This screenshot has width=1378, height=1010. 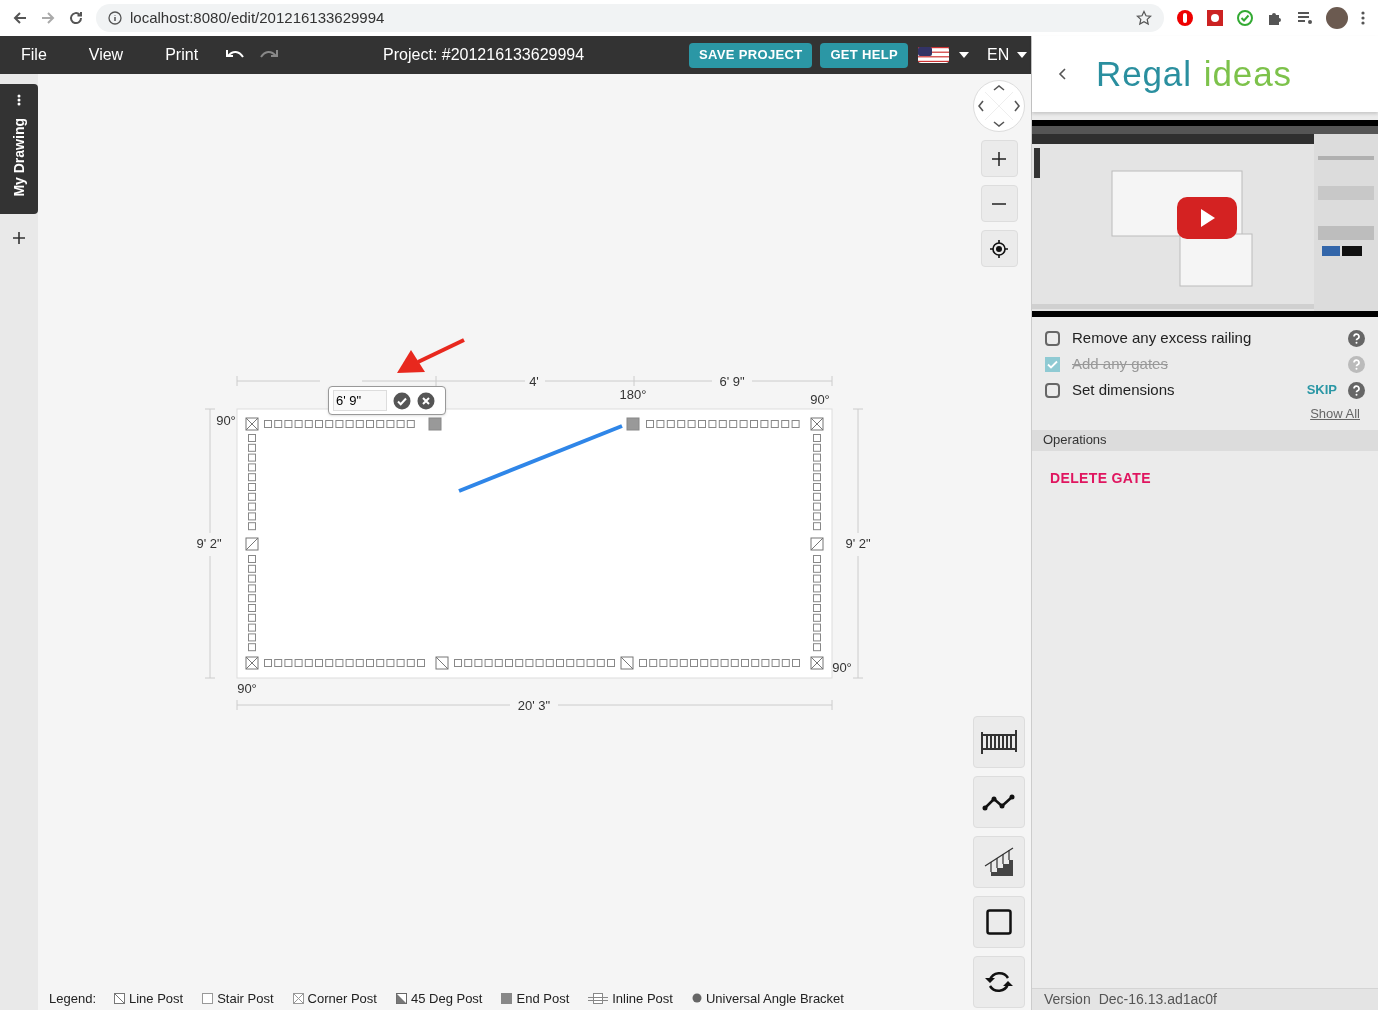 What do you see at coordinates (34, 55) in the screenshot?
I see `menu-item: File` at bounding box center [34, 55].